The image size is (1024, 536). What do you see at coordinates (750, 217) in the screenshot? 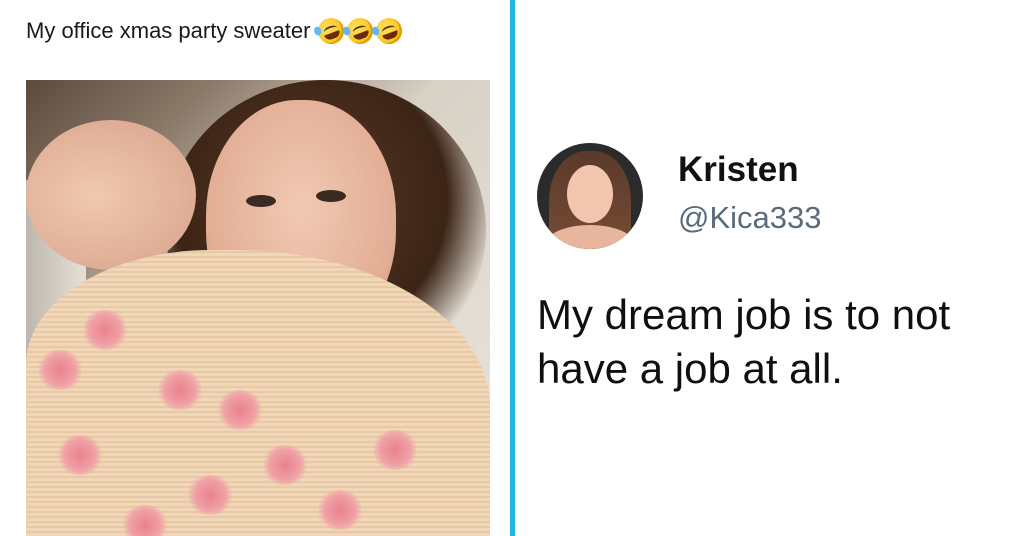
I see `tweet-author-handle: @Kica333` at bounding box center [750, 217].